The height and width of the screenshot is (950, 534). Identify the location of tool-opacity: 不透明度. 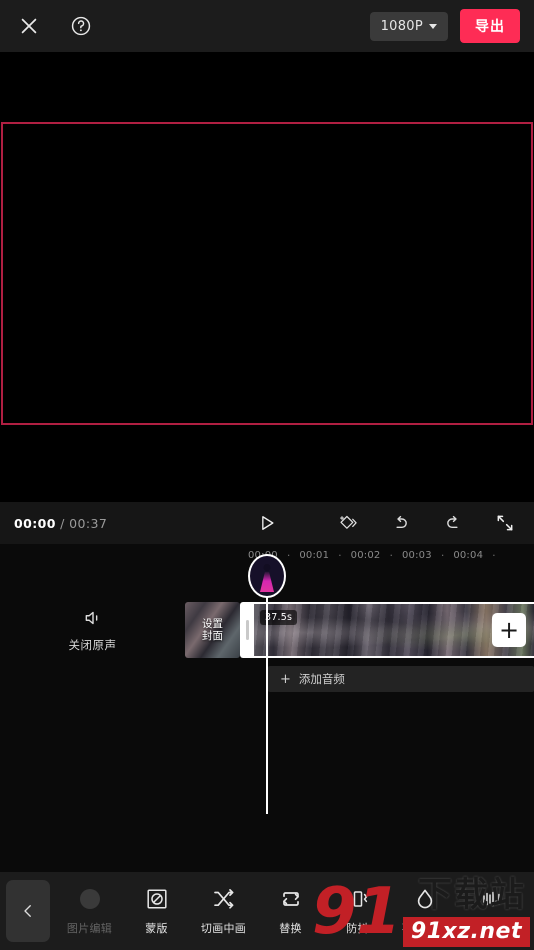
(424, 911).